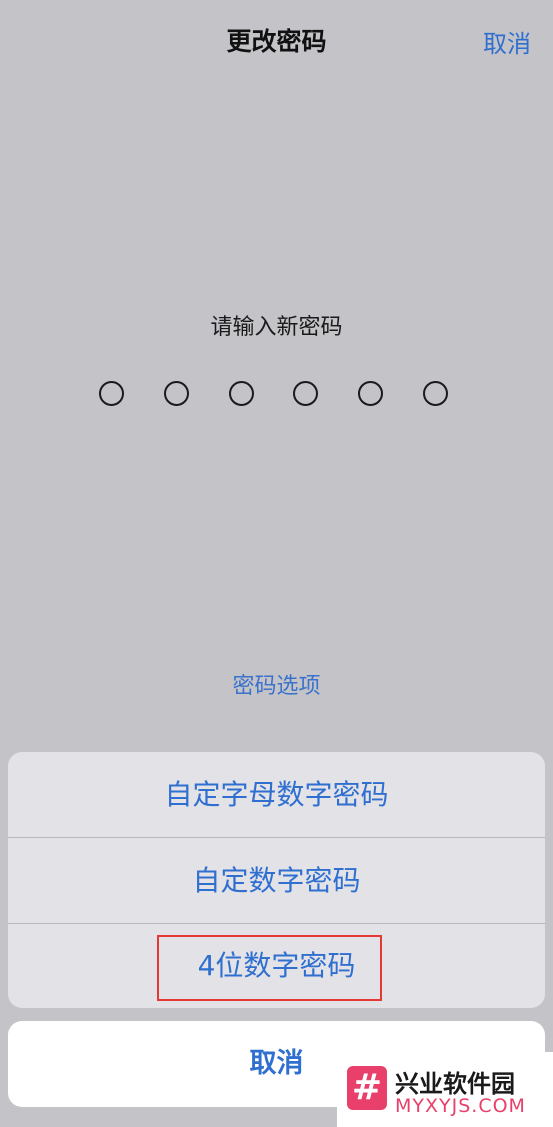 This screenshot has width=553, height=1127. What do you see at coordinates (276, 327) in the screenshot?
I see `passcode-prompt: 请输入新密码` at bounding box center [276, 327].